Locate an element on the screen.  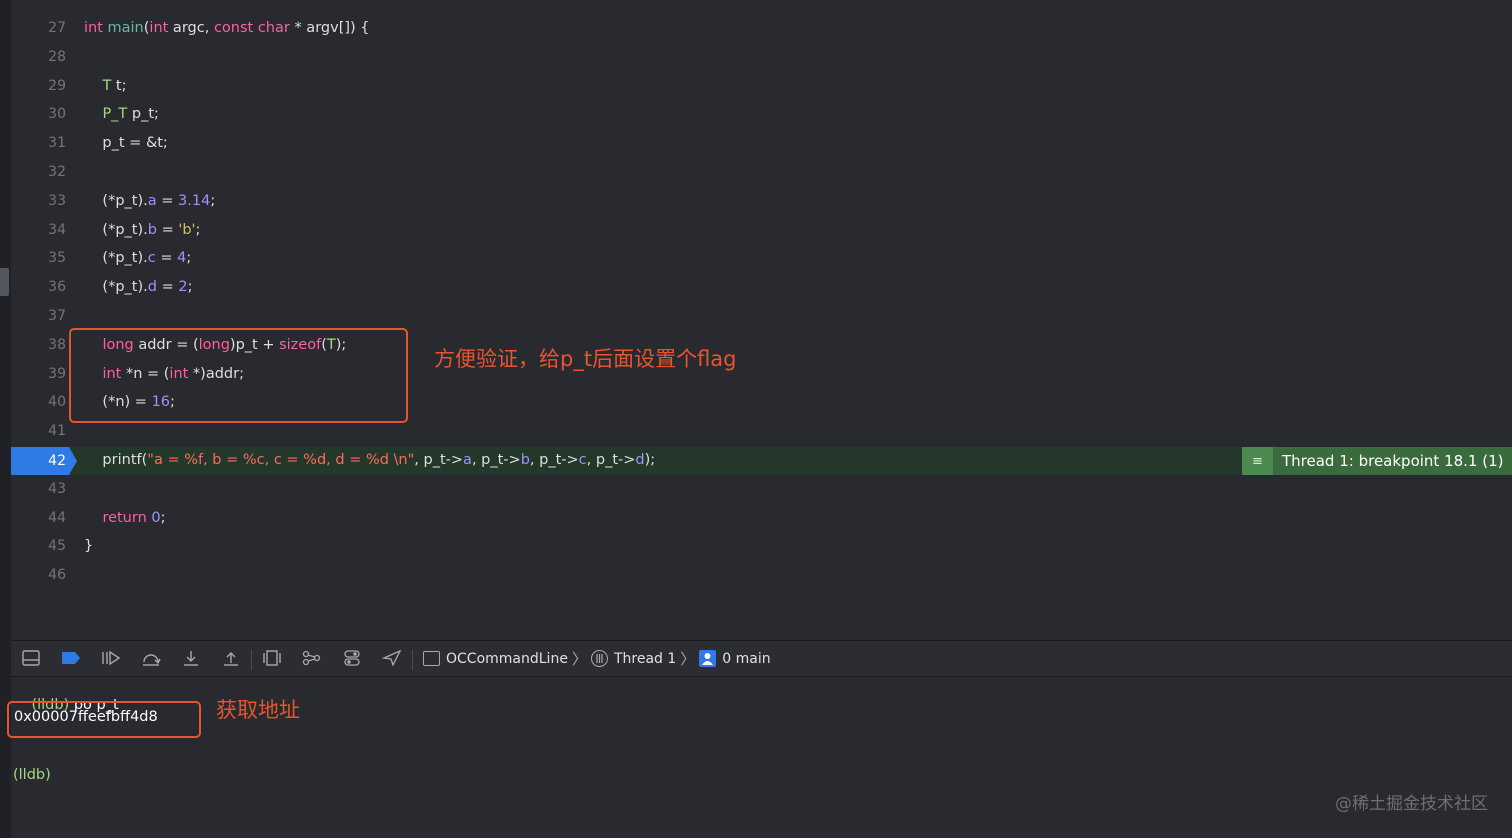
code-token: p_t; is located at coordinates (143, 114).